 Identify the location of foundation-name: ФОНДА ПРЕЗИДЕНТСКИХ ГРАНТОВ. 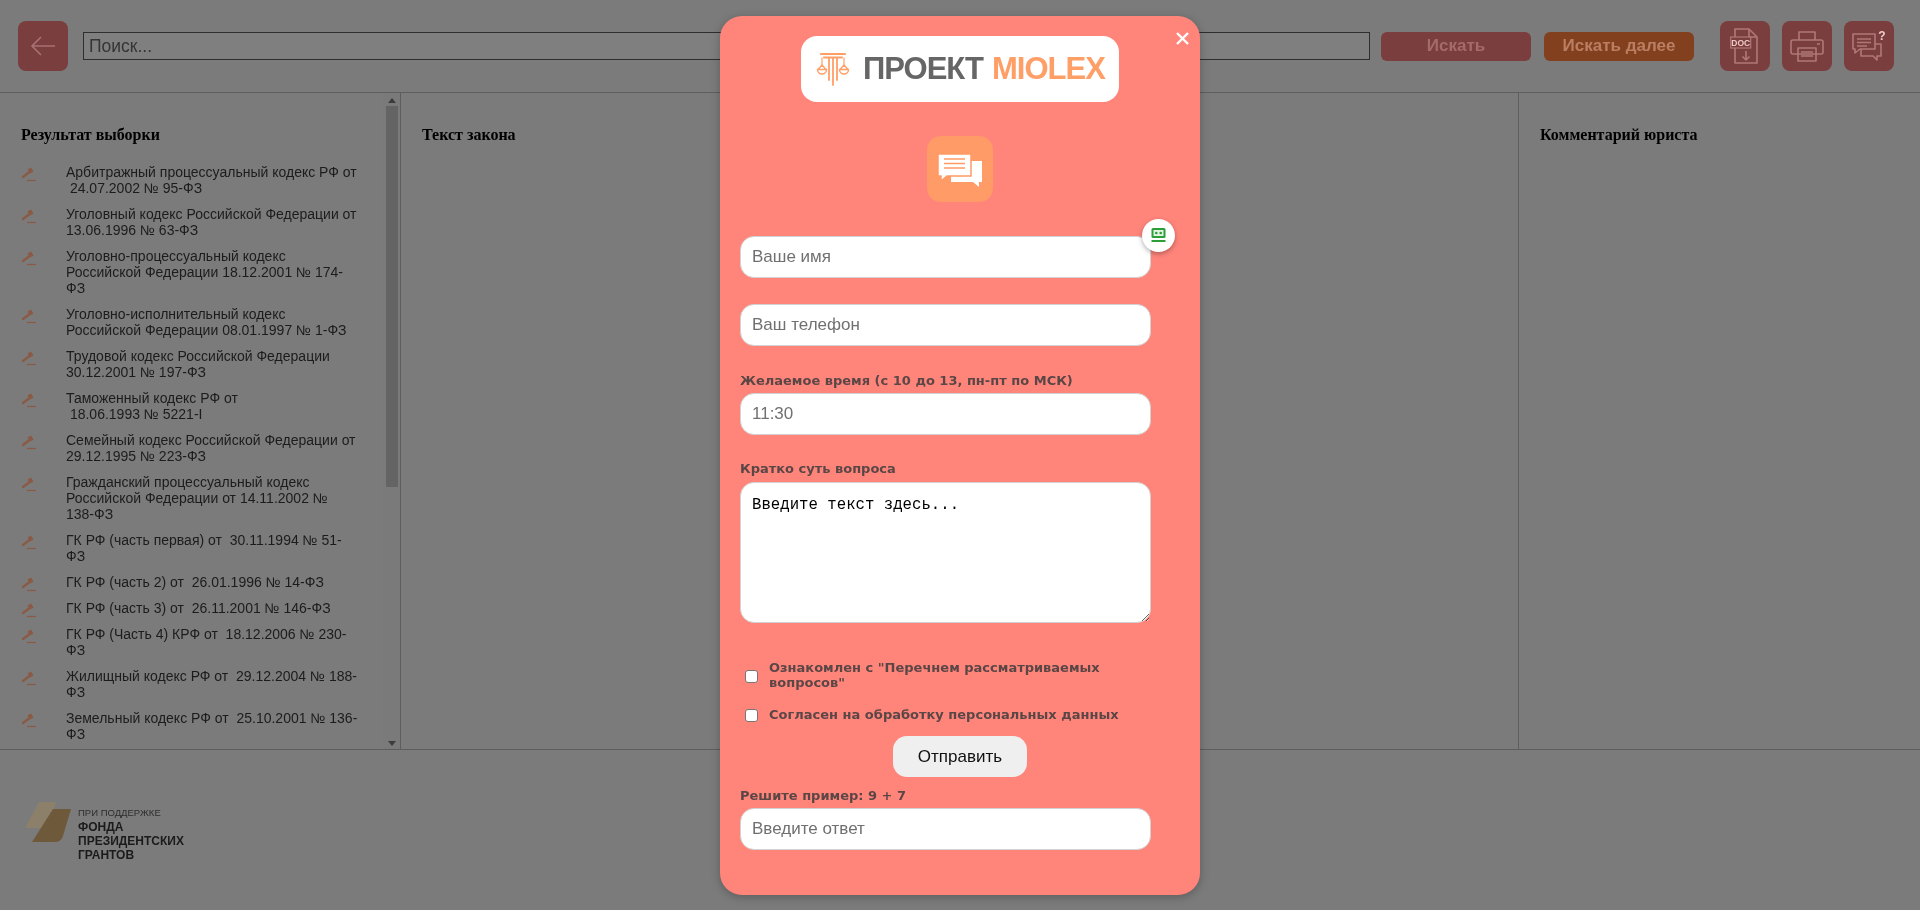
(131, 841).